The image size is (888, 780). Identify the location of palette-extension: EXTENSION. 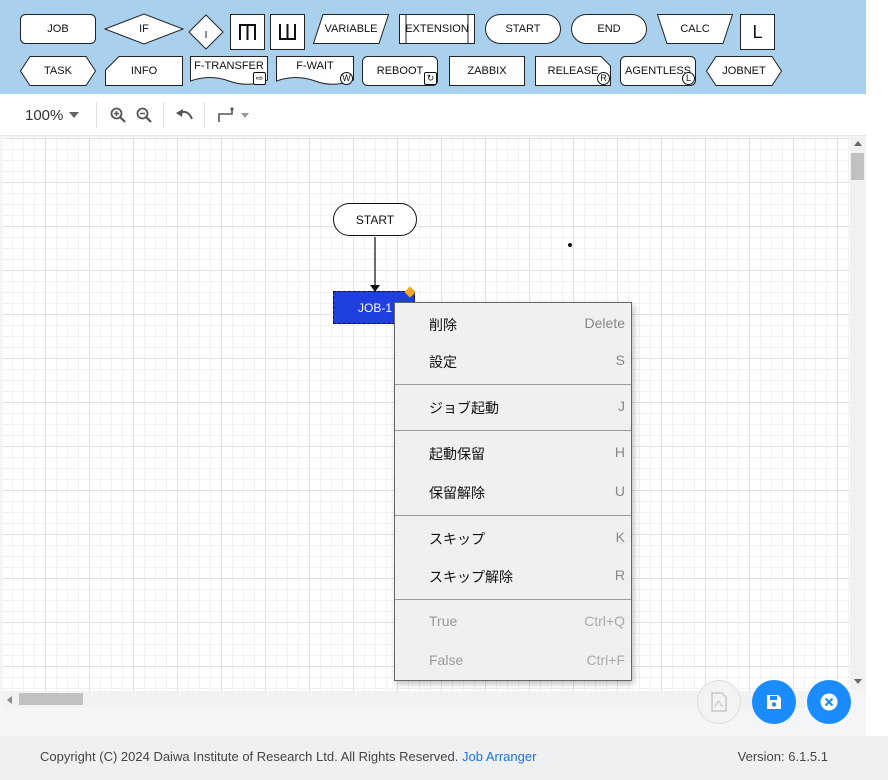
(437, 29).